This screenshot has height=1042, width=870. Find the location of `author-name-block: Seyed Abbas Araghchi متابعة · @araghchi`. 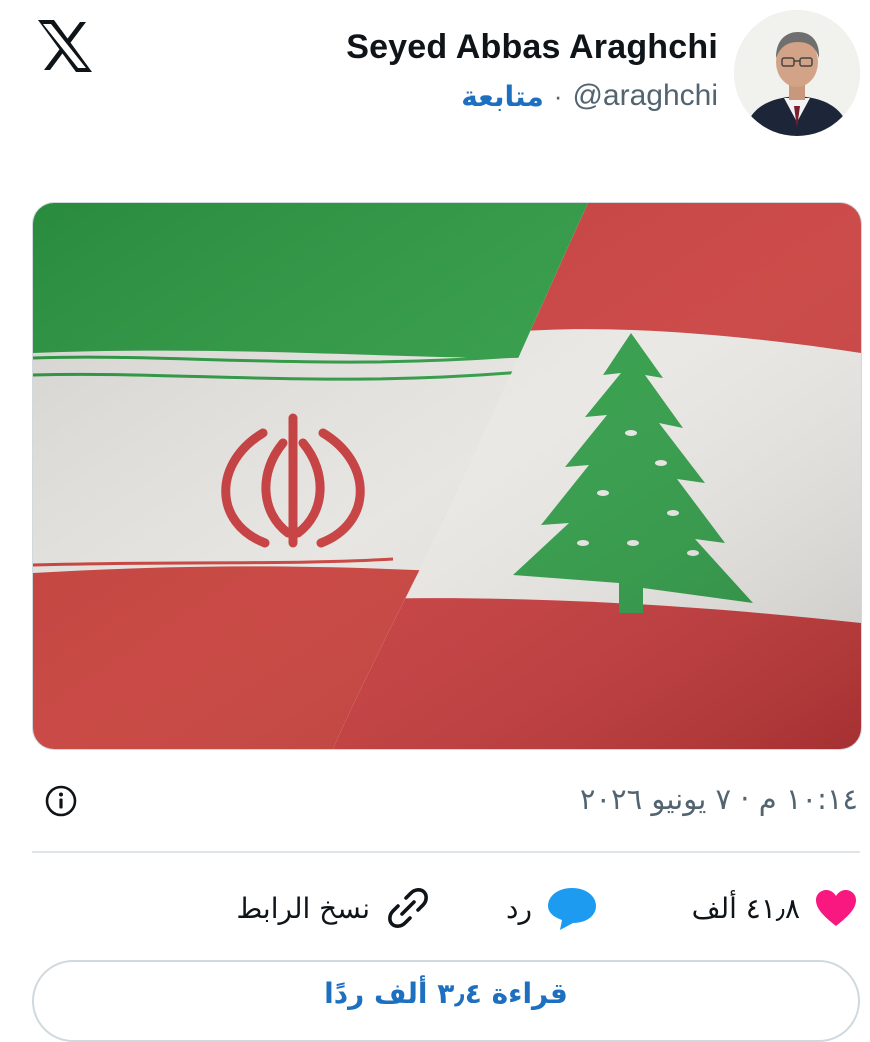

author-name-block: Seyed Abbas Araghchi متابعة · @araghchi is located at coordinates (532, 61).